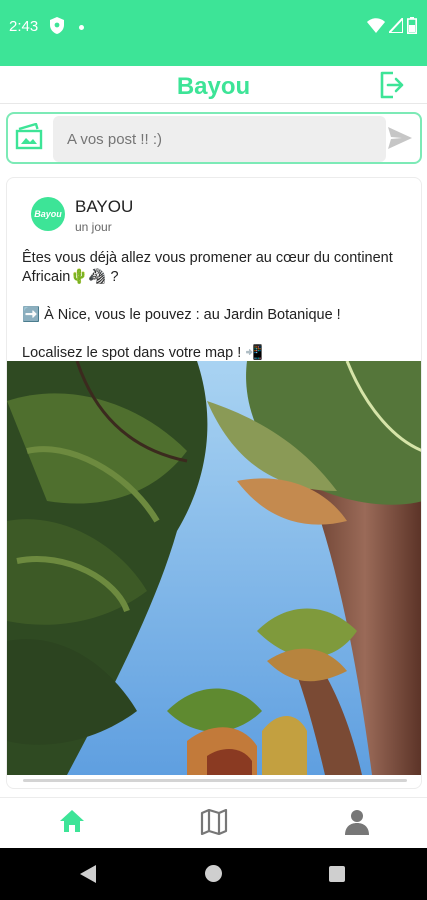  Describe the element at coordinates (392, 85) in the screenshot. I see `logout-icon` at that location.